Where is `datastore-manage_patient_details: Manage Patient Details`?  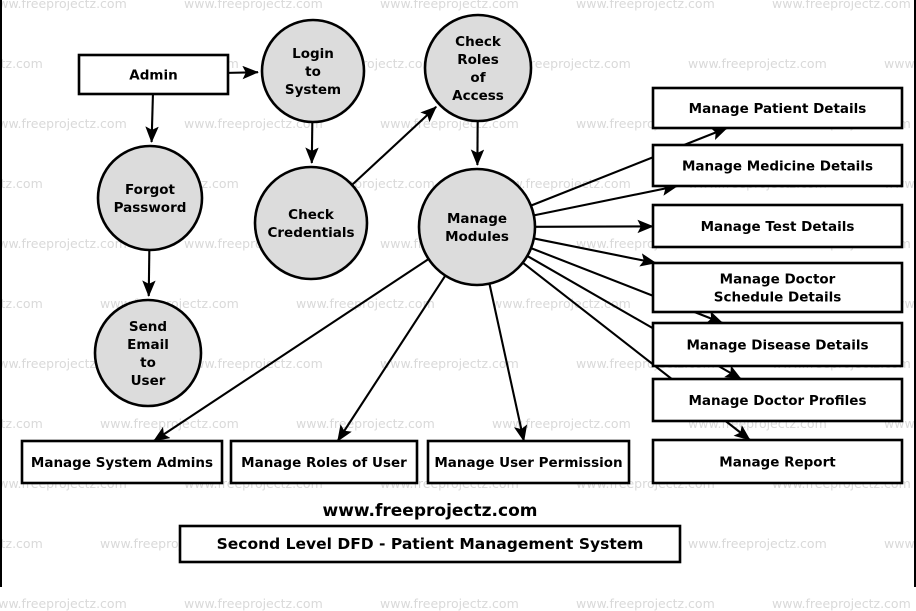 datastore-manage_patient_details: Manage Patient Details is located at coordinates (777, 108).